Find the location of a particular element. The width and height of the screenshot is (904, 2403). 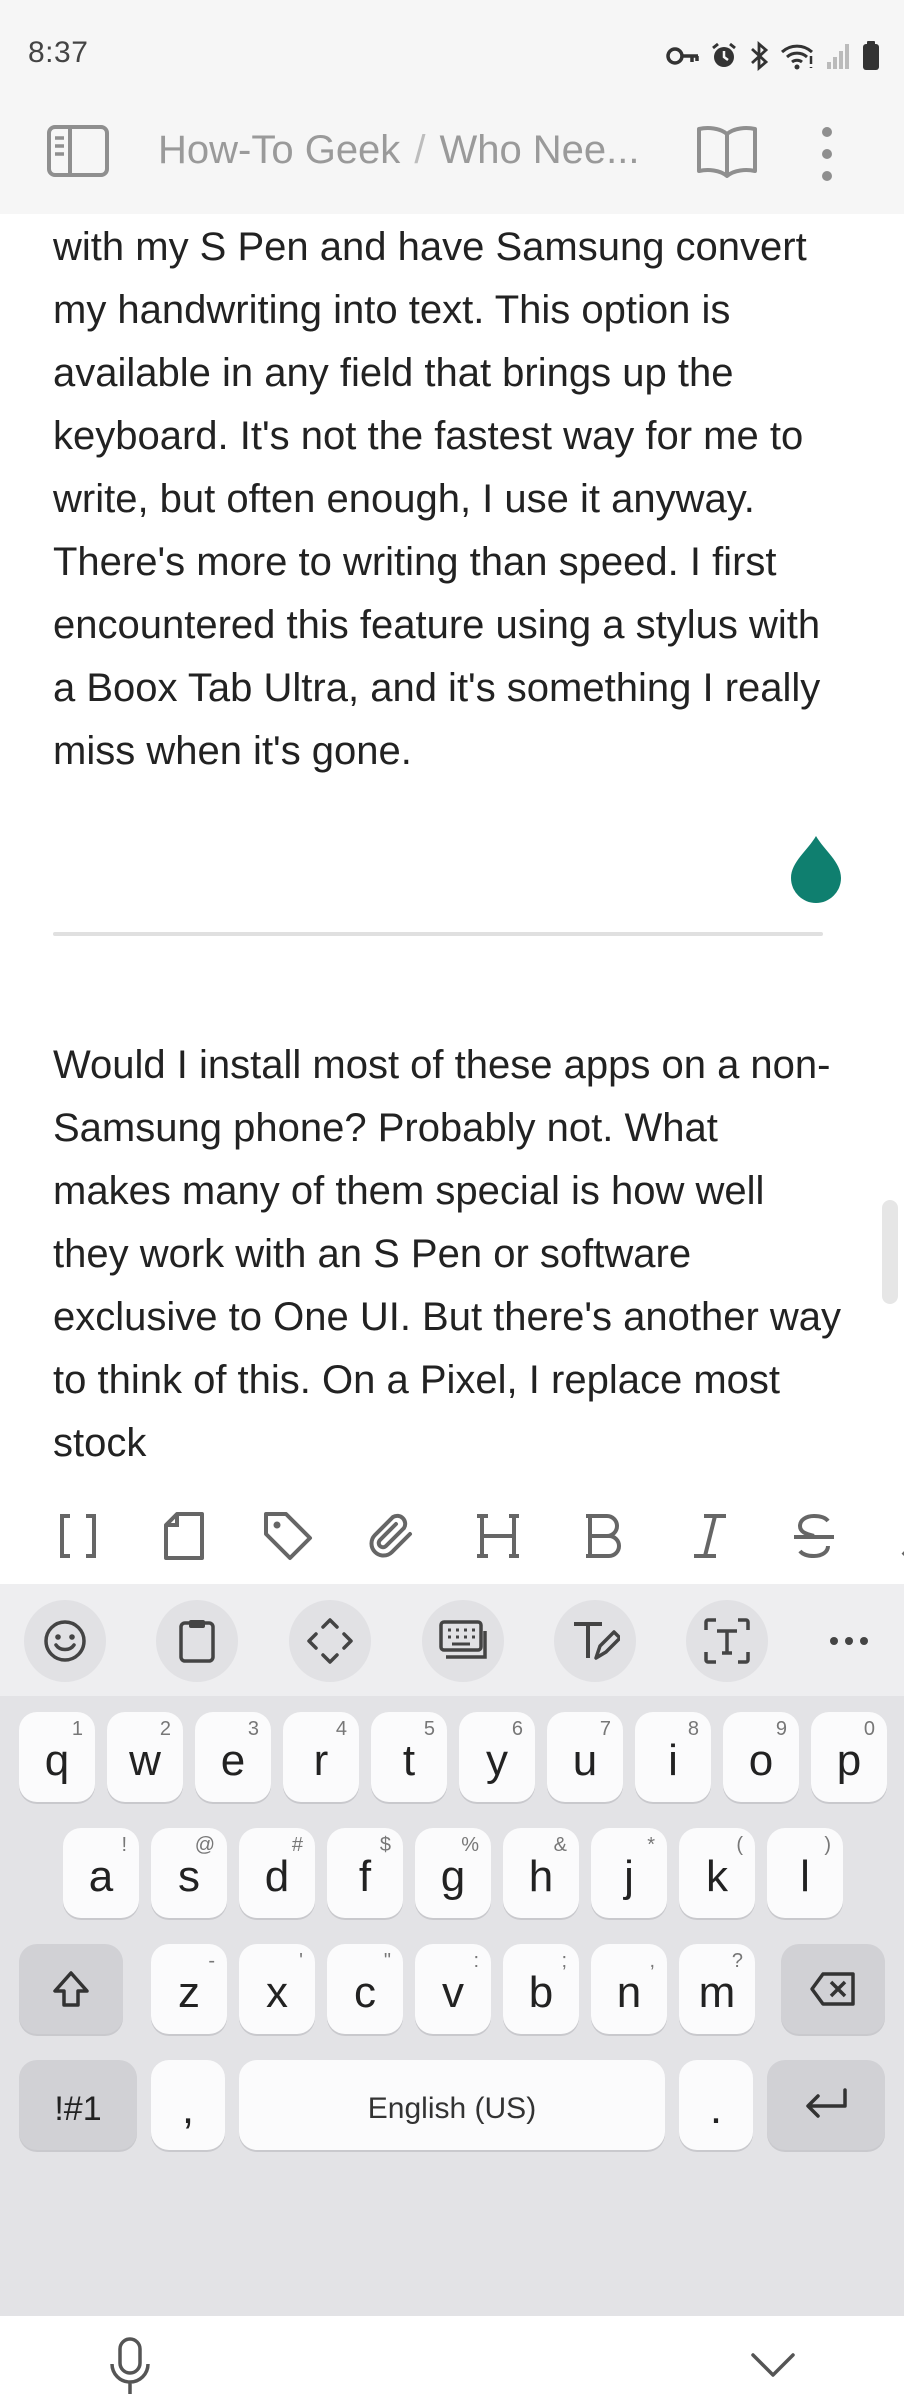

attachment-button is located at coordinates (392, 1536).